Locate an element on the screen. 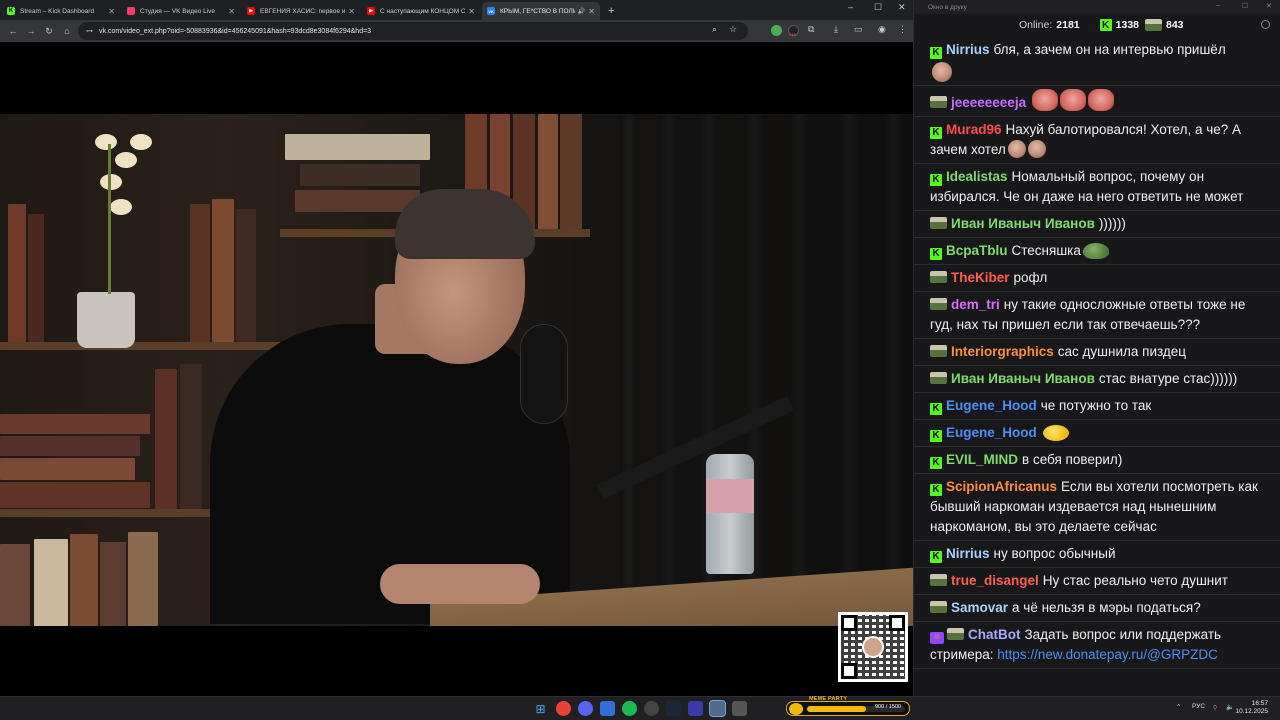  chat-username: EVIL_MIND is located at coordinates (982, 459).